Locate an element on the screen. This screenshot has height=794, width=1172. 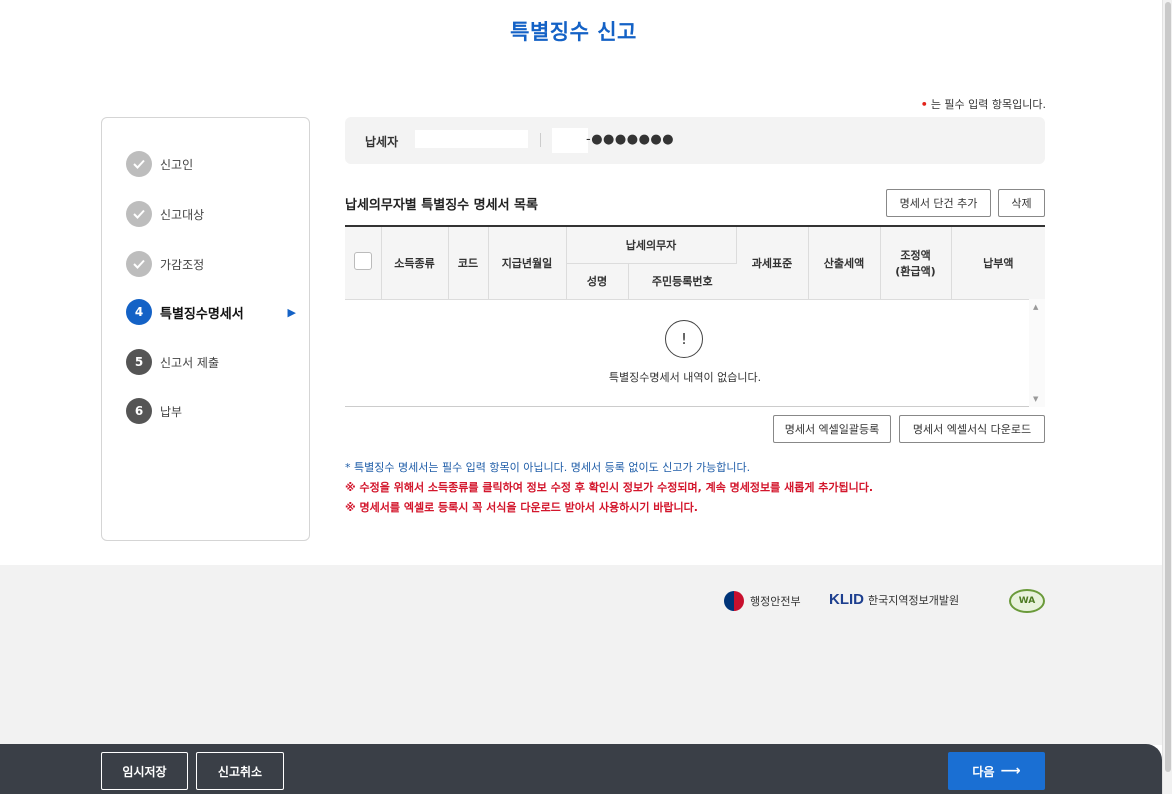
step-special-statement: 4 특별징수명세서 ▶ is located at coordinates (211, 312).